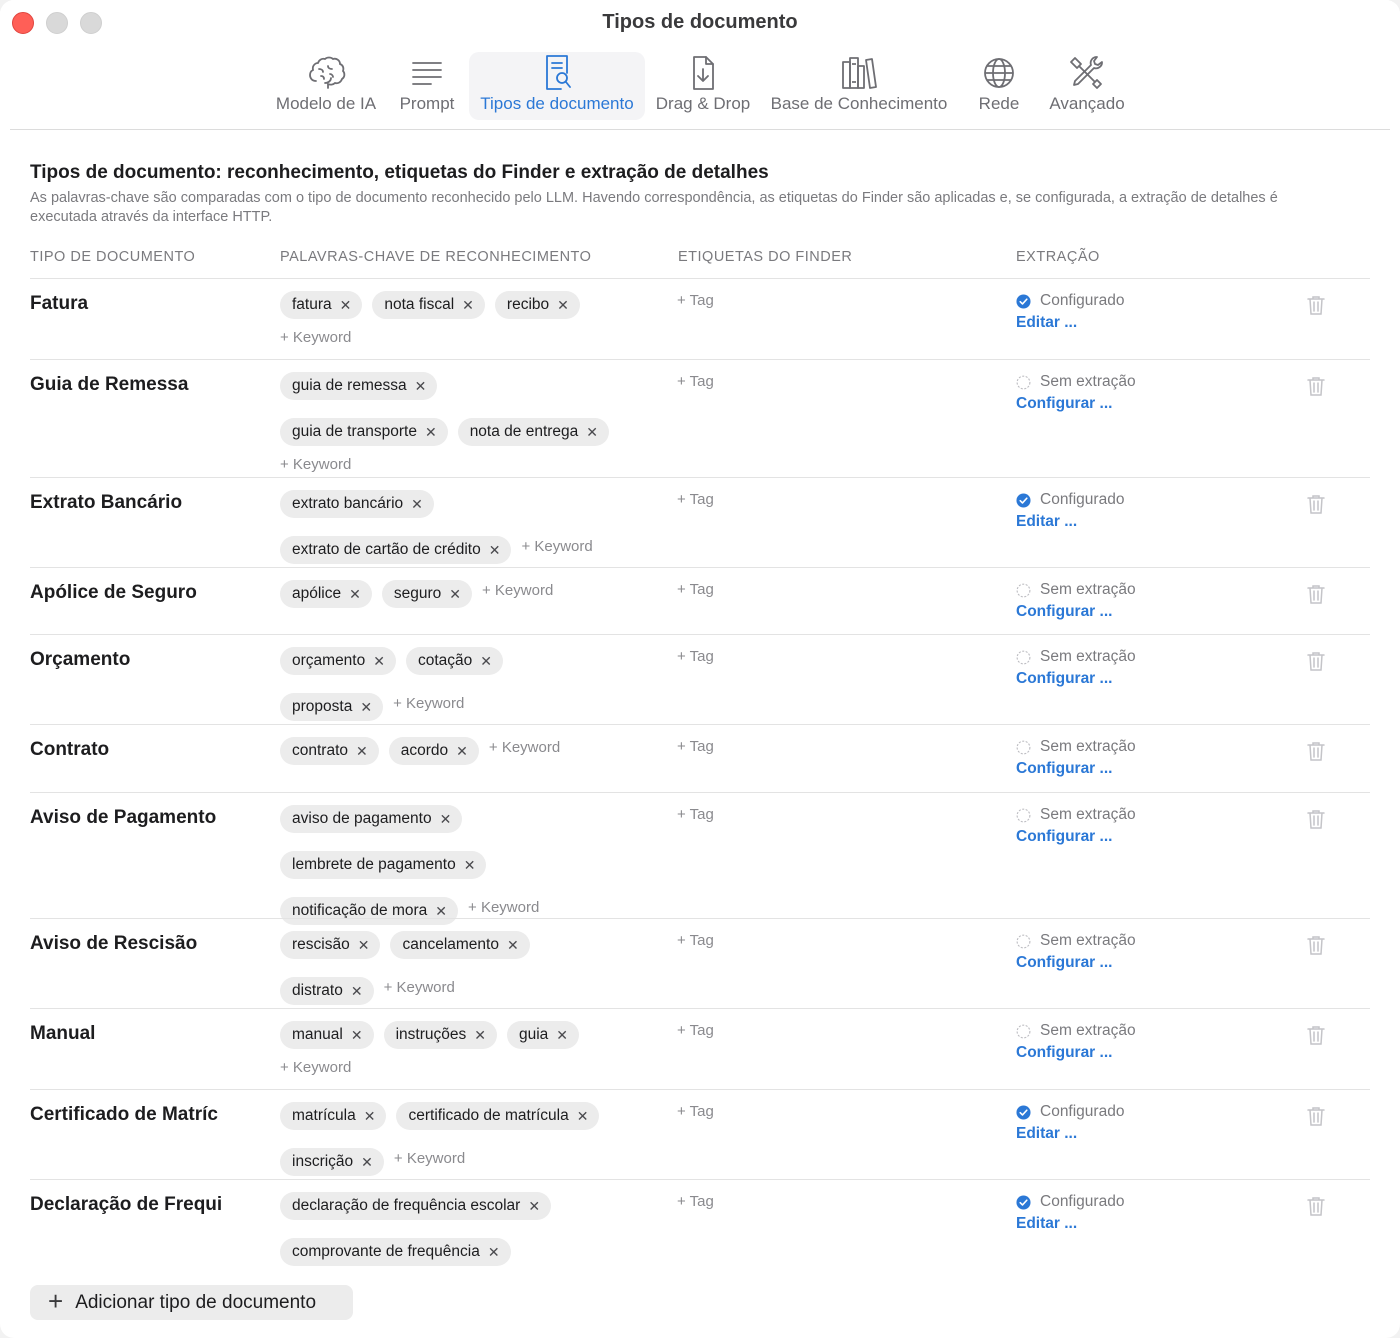  What do you see at coordinates (130, 660) in the screenshot?
I see `doc-type-name: Orçamento` at bounding box center [130, 660].